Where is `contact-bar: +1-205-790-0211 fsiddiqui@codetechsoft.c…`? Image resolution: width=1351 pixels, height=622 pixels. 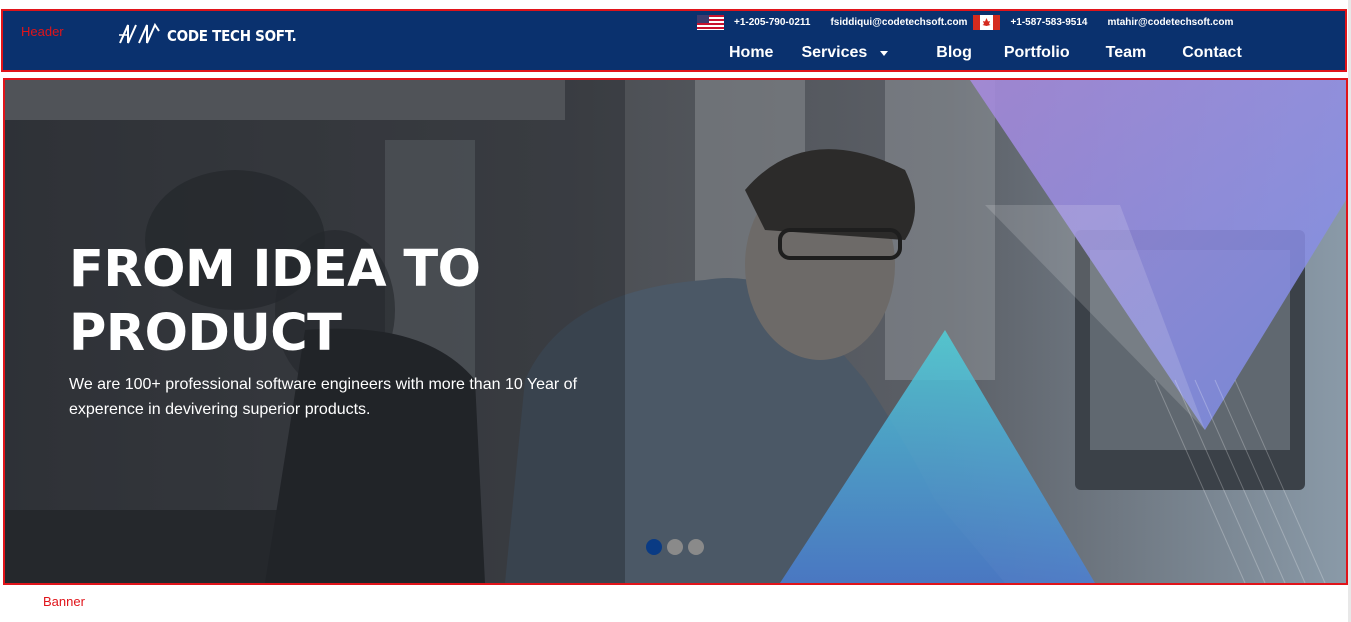
contact-bar: +1-205-790-0211 fsiddiqui@codetechsoft.c… is located at coordinates (965, 22).